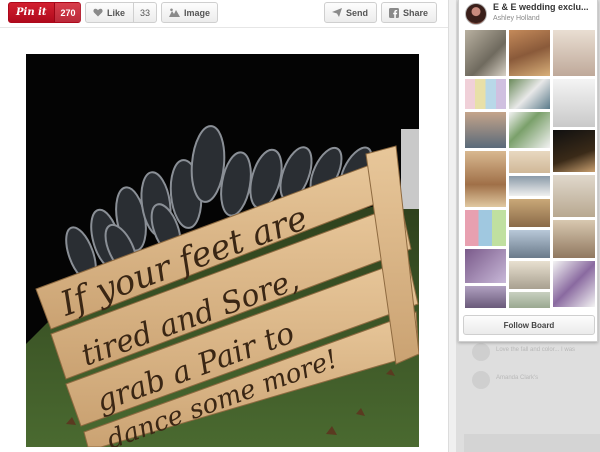 The height and width of the screenshot is (452, 600). Describe the element at coordinates (517, 378) in the screenshot. I see `feed-item-text: Amanda Clark's` at that location.